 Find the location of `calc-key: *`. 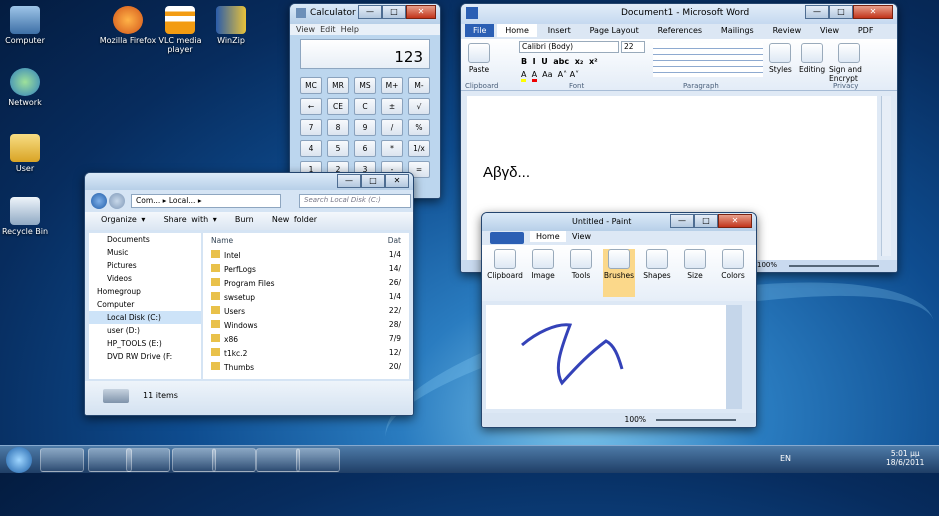

calc-key: * is located at coordinates (392, 148).